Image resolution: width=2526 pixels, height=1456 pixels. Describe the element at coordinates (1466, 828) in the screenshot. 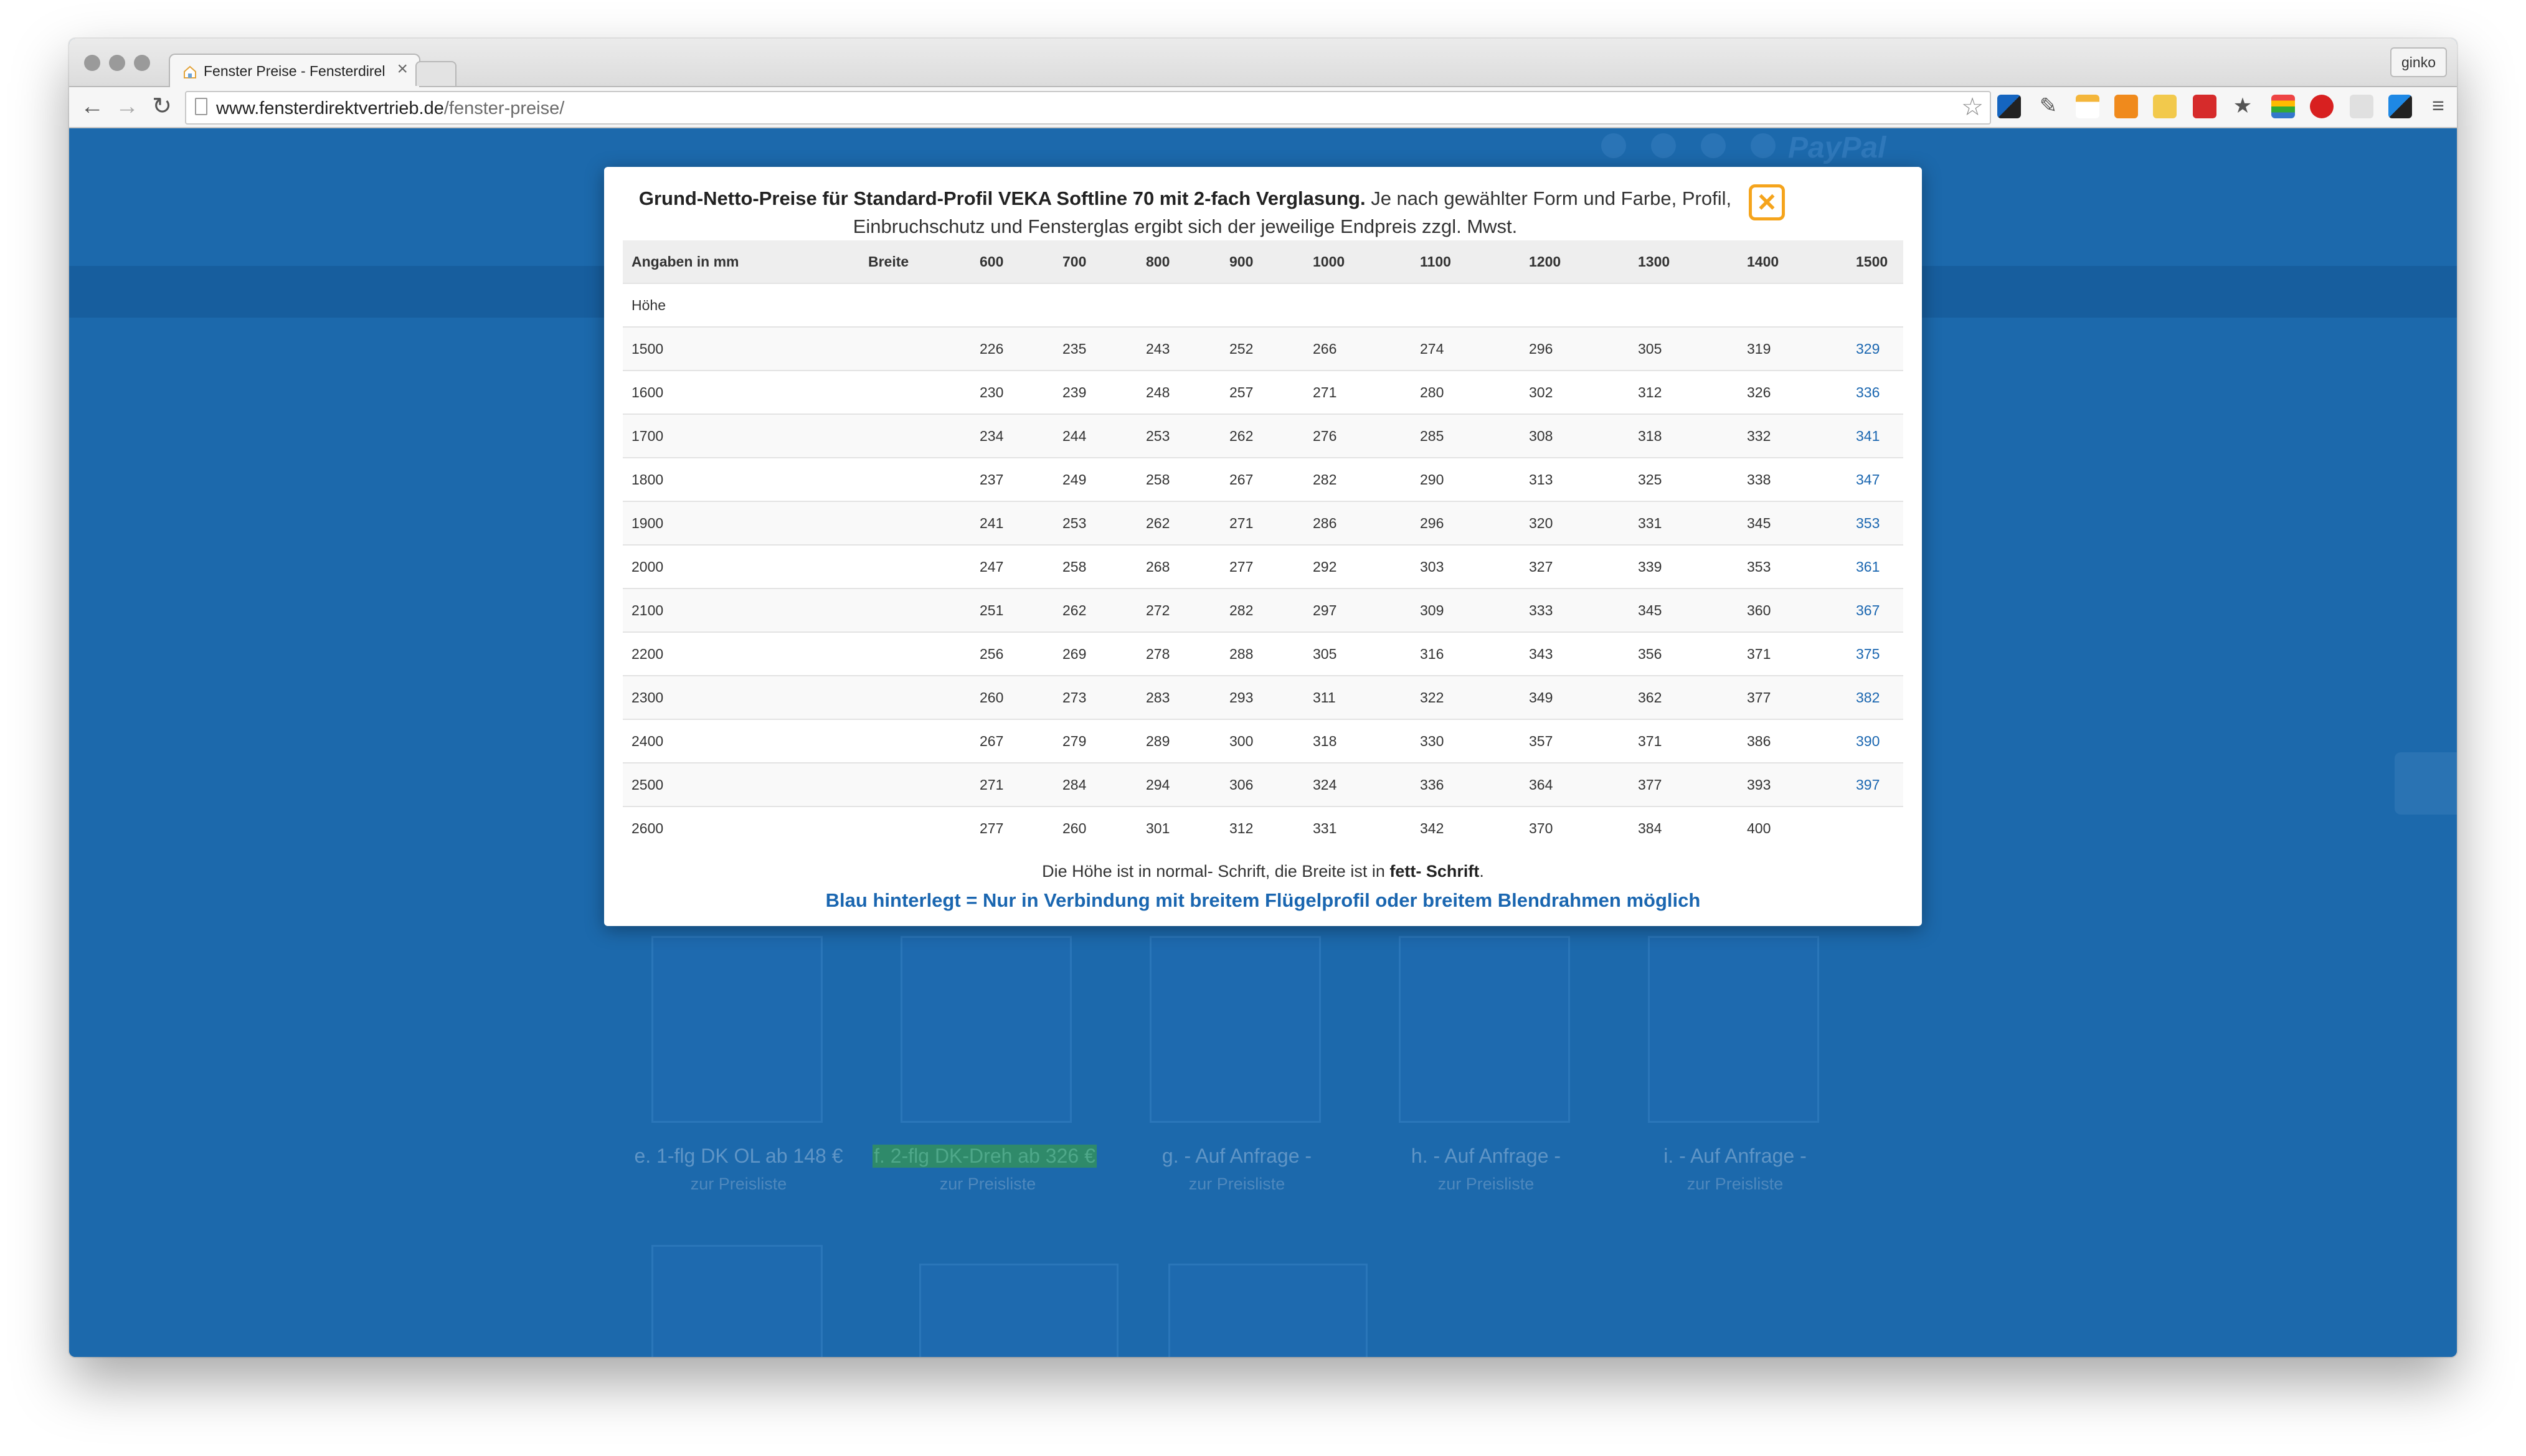

I see `price-cell: 342` at that location.